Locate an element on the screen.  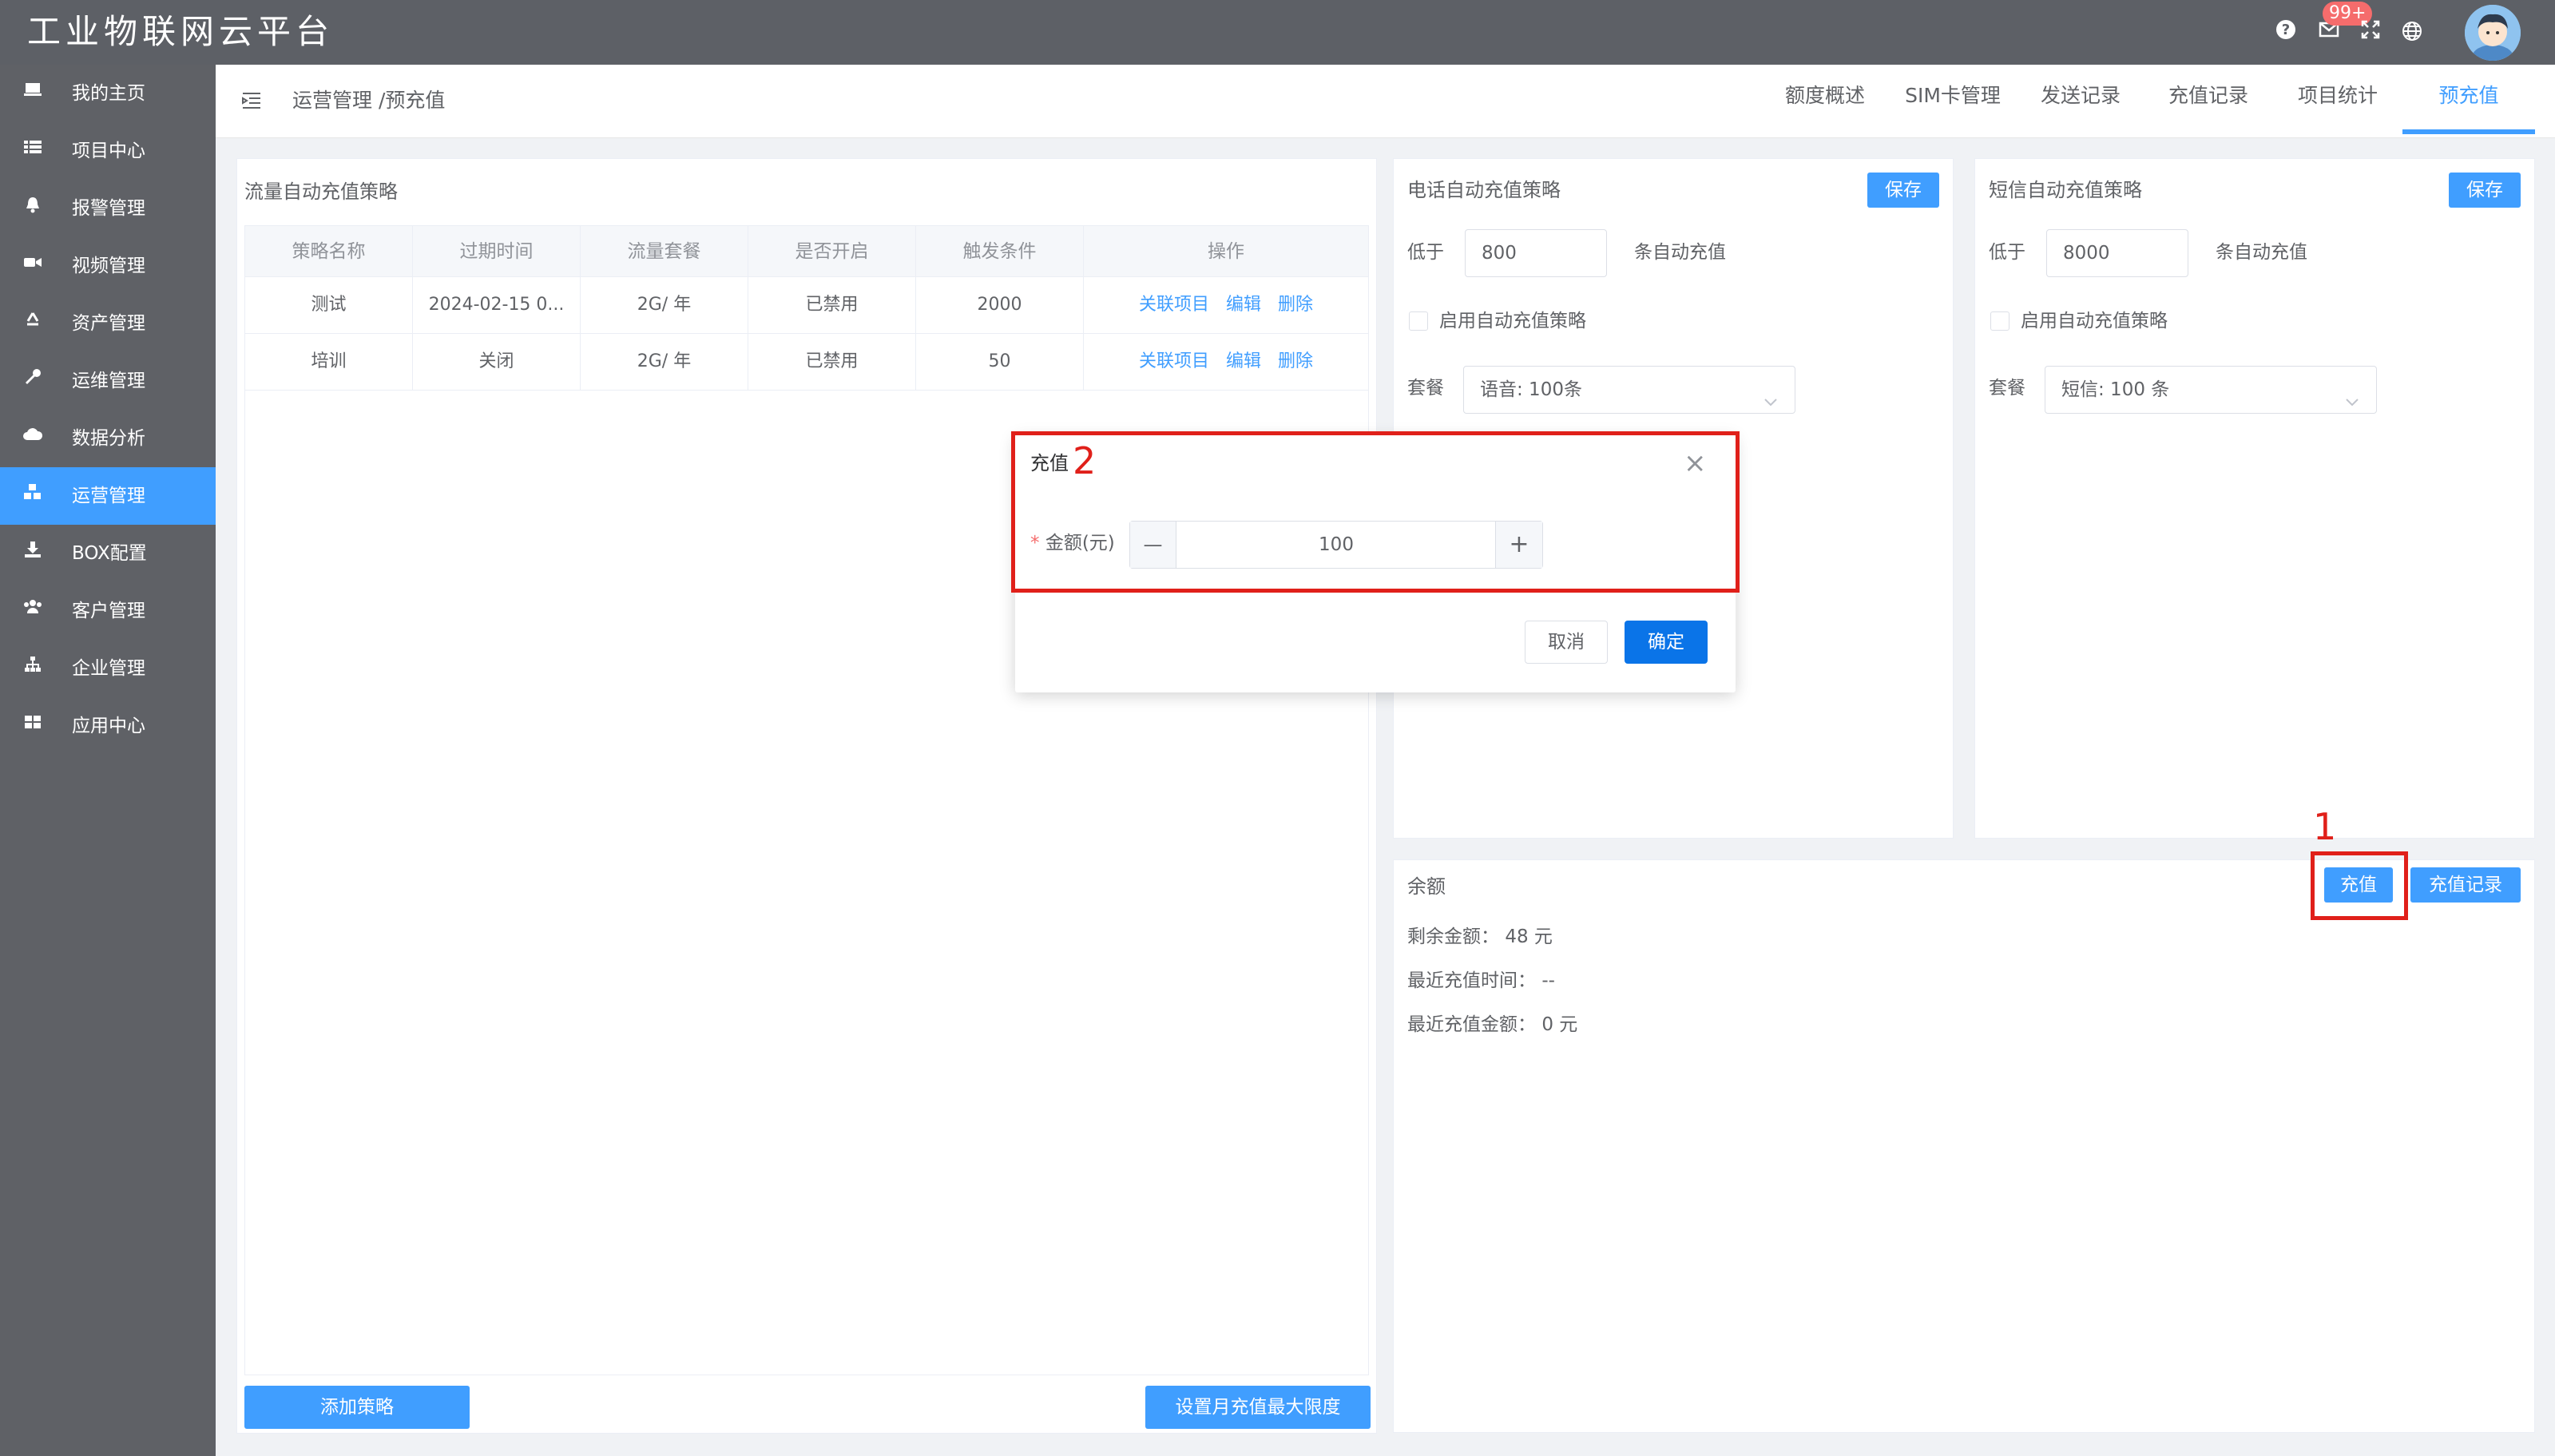
remaining-balance: 剩余金额： 48 元 is located at coordinates (1480, 937).